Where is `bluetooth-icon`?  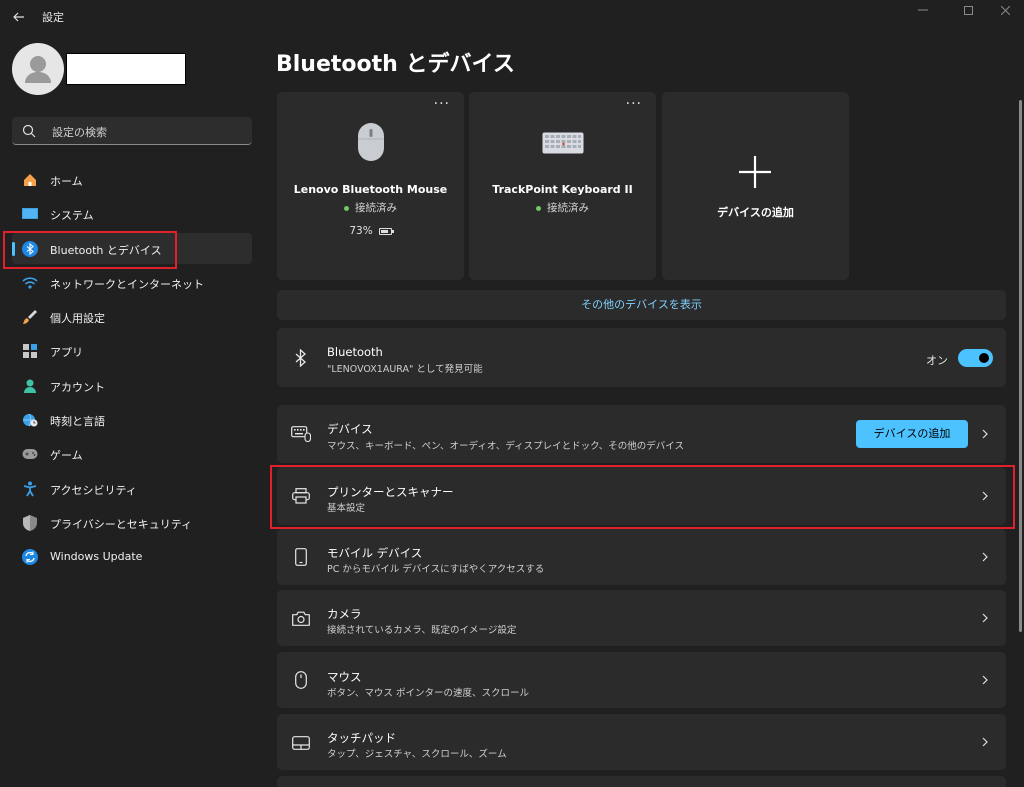 bluetooth-icon is located at coordinates (301, 358).